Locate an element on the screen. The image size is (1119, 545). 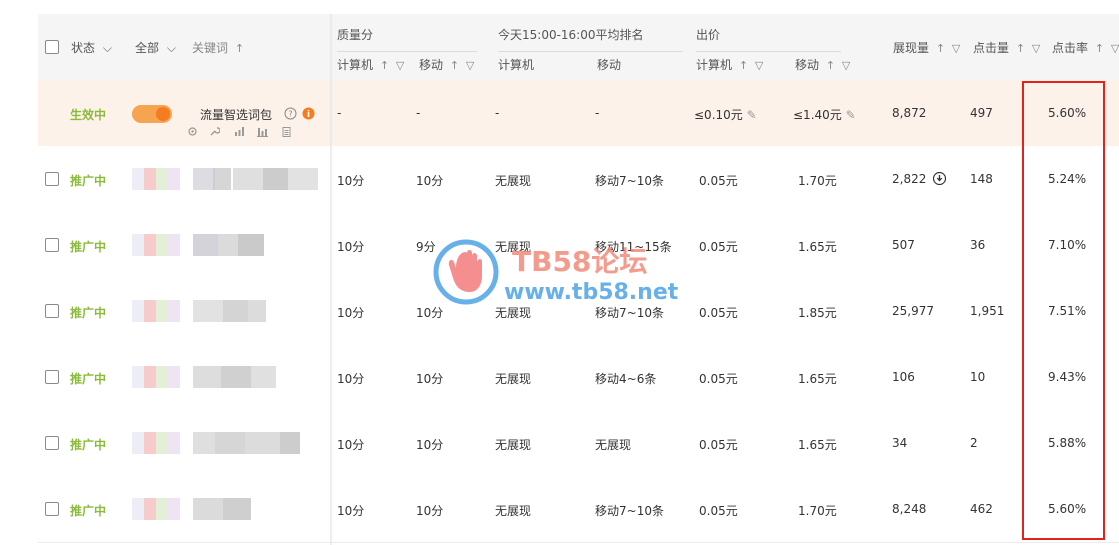
bar-chart-icon is located at coordinates (239, 131).